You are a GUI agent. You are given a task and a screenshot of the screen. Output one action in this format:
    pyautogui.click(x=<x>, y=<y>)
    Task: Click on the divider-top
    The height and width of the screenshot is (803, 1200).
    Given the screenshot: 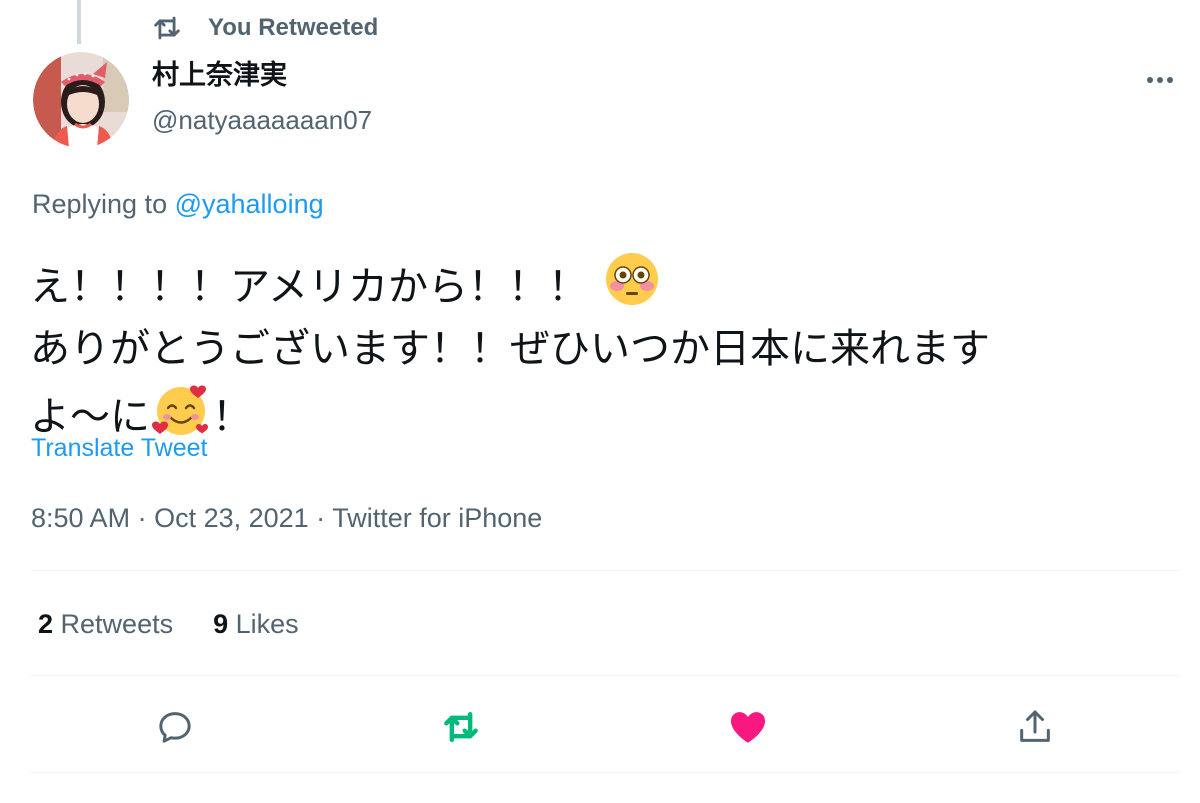 What is the action you would take?
    pyautogui.click(x=605, y=570)
    